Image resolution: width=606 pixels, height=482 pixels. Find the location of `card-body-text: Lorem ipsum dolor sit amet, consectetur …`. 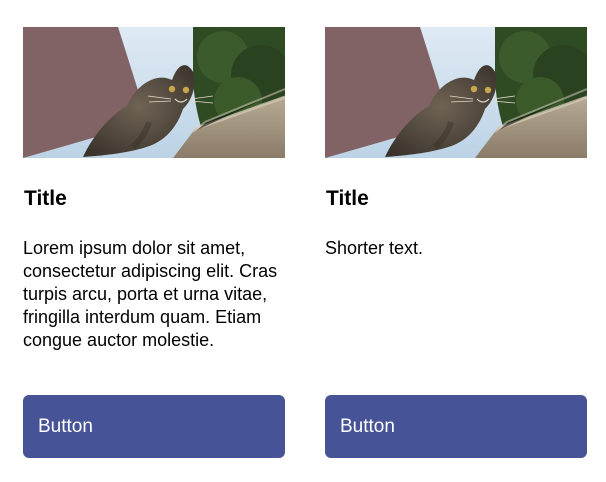

card-body-text: Lorem ipsum dolor sit amet, consectetur … is located at coordinates (150, 294).